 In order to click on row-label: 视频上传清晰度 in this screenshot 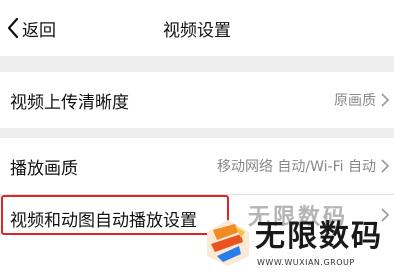, I will do `click(69, 102)`.